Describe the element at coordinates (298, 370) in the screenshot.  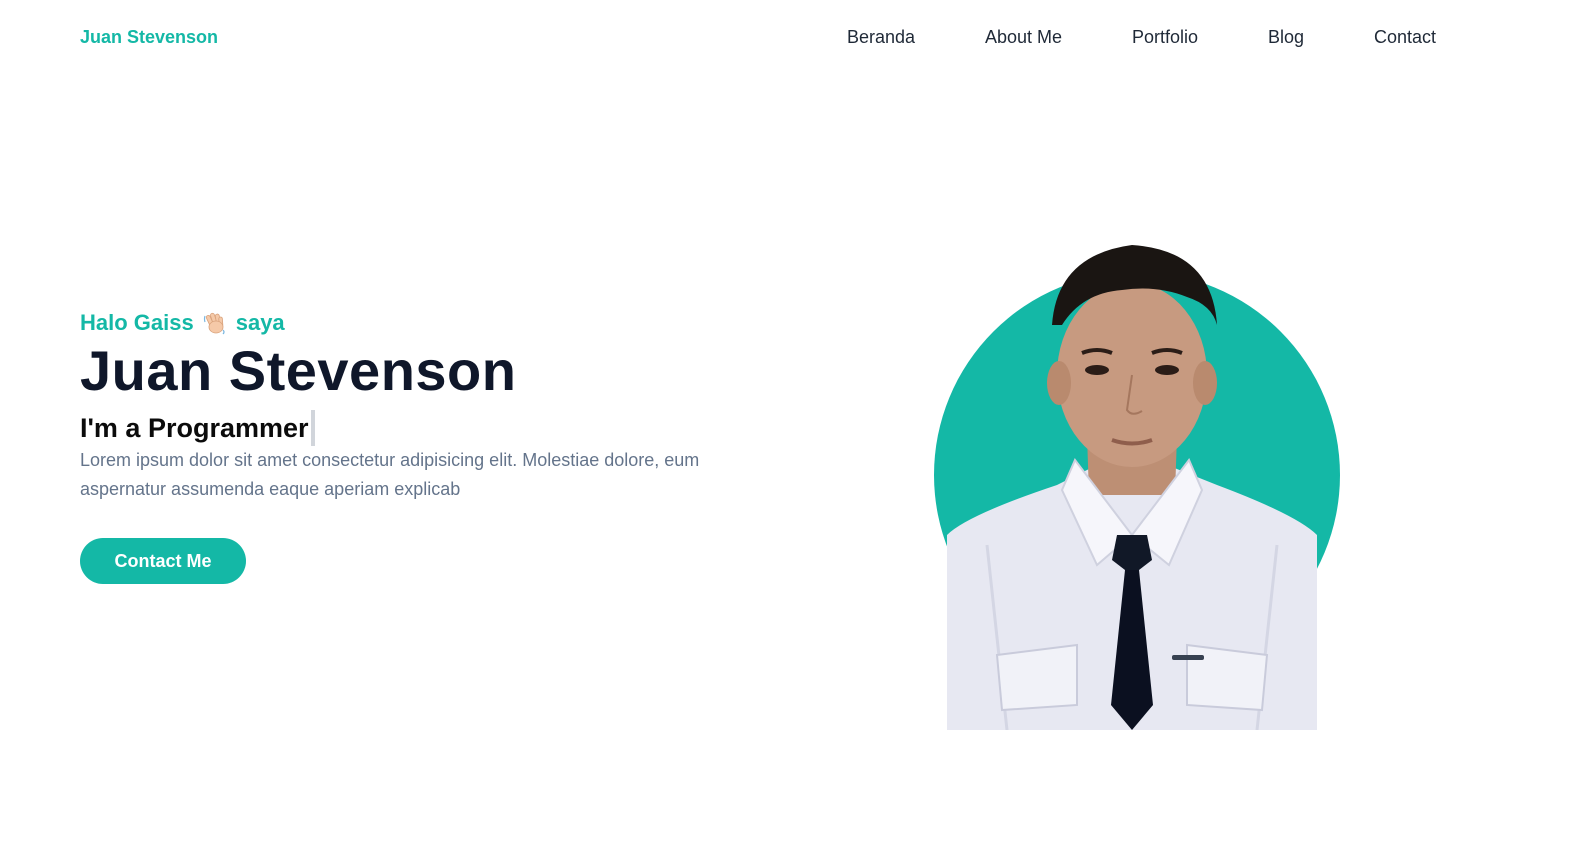
I see `hero-name: Juan Stevenson` at that location.